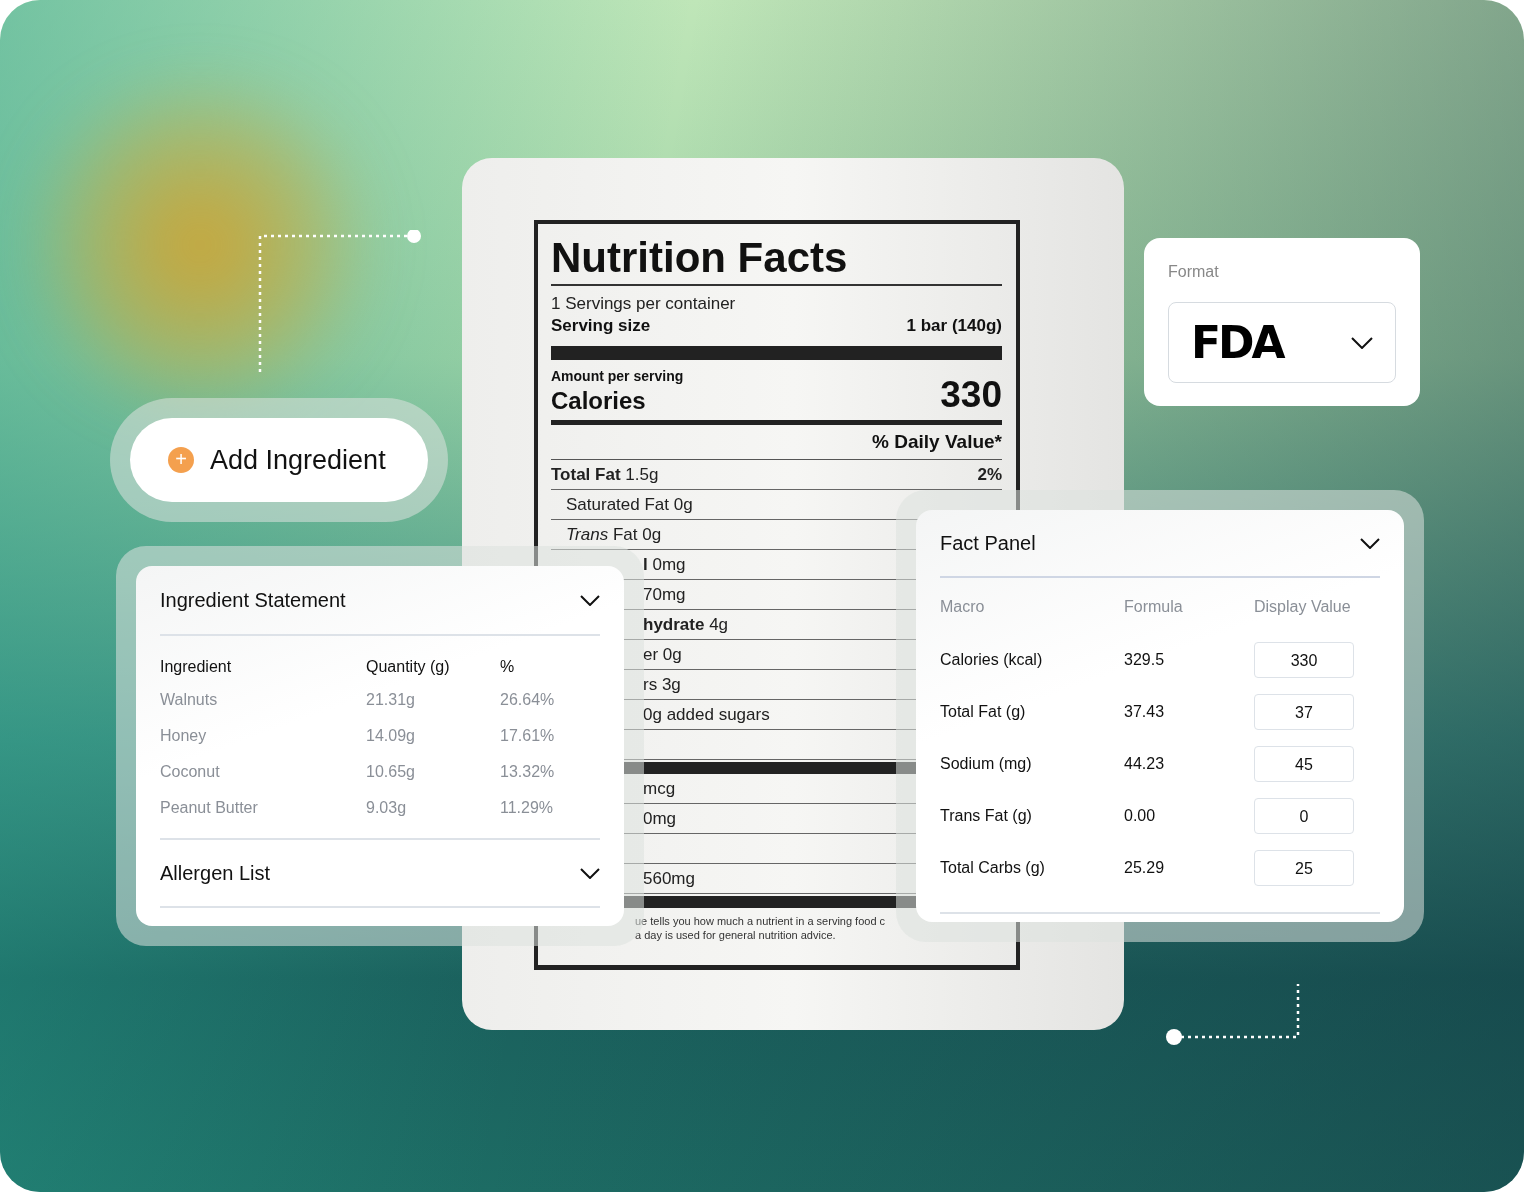  I want to click on nutrient-text: 560mg, so click(669, 878).